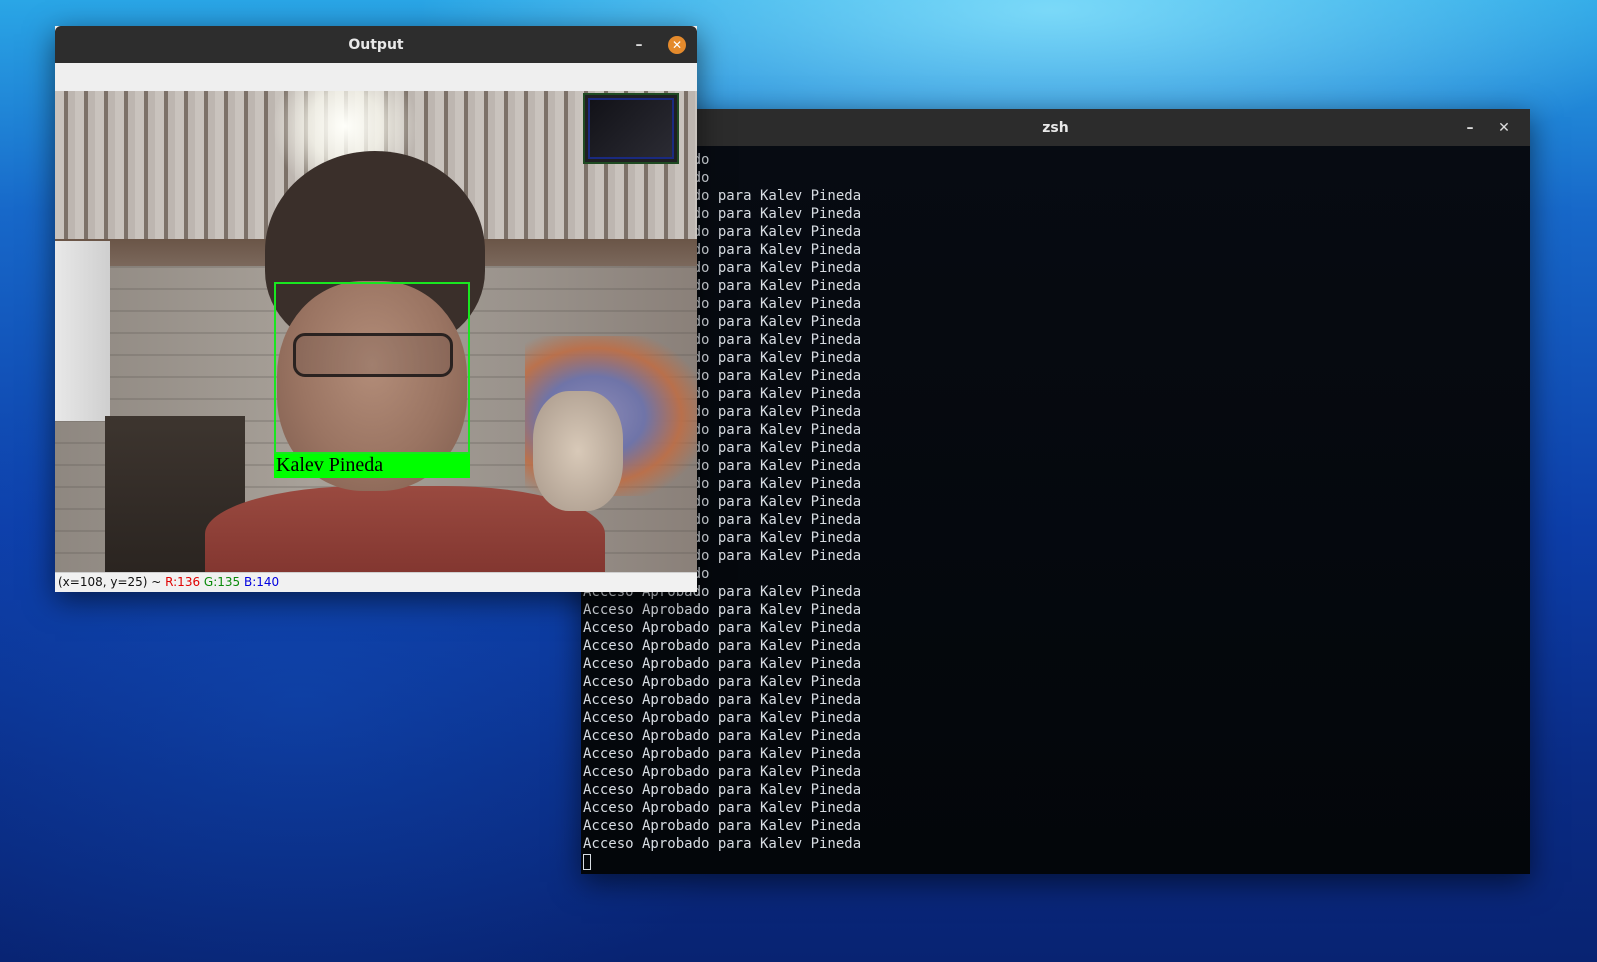 Image resolution: width=1597 pixels, height=962 pixels. I want to click on terminal-close-button: ✕, so click(1504, 127).